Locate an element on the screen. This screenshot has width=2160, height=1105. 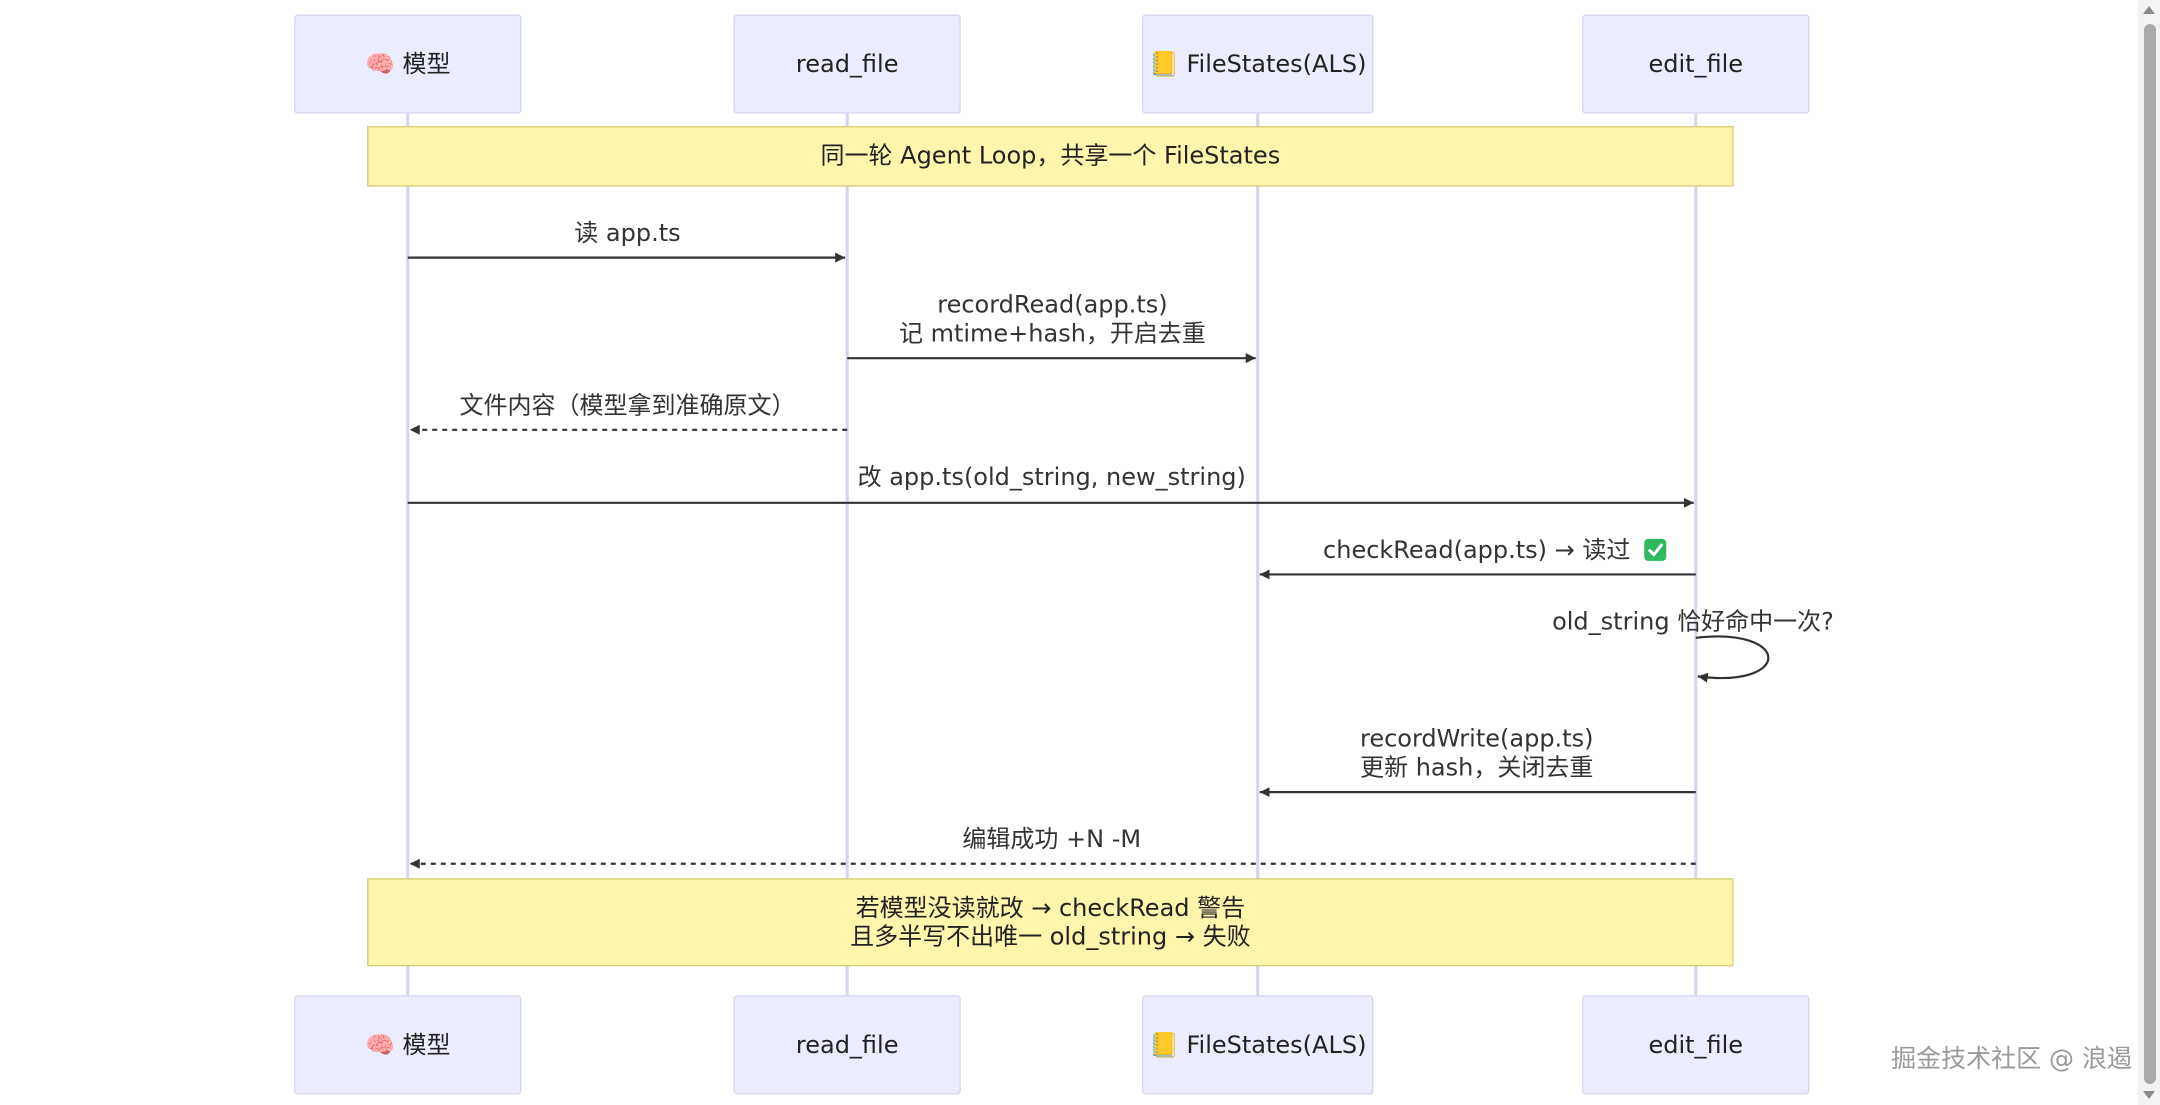
scroll-up-arrow-icon is located at coordinates (2149, 10).